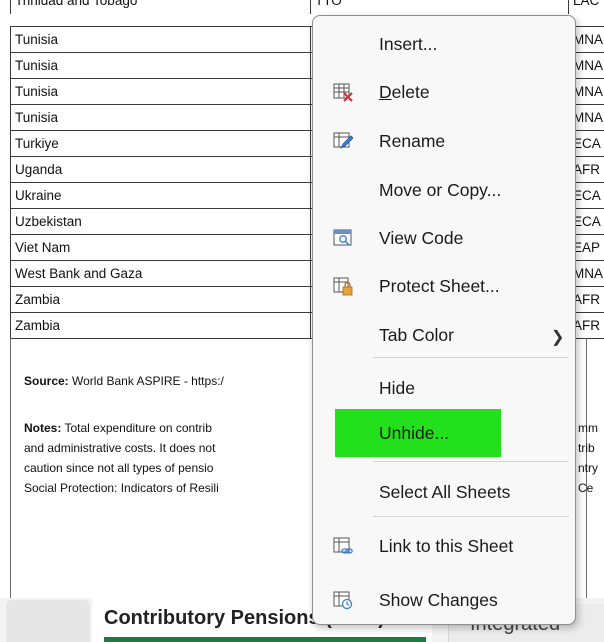  I want to click on cell-country: Ukraine, so click(160, 196).